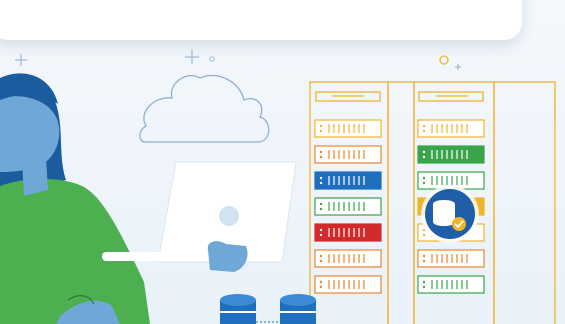 The height and width of the screenshot is (324, 565). Describe the element at coordinates (199, 216) in the screenshot. I see `laptop-illustration` at that location.